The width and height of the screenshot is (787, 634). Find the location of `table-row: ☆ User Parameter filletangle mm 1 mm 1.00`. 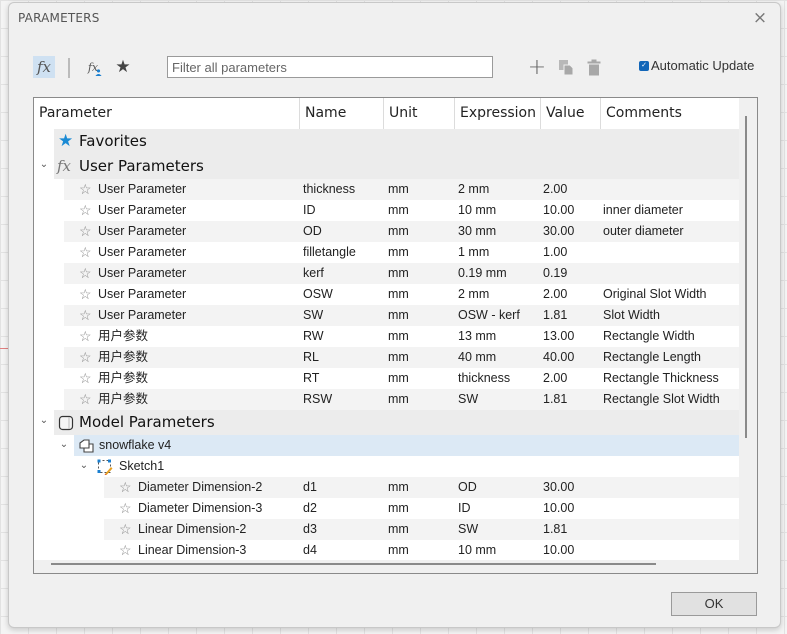

table-row: ☆ User Parameter filletangle mm 1 mm 1.00 is located at coordinates (387, 252).